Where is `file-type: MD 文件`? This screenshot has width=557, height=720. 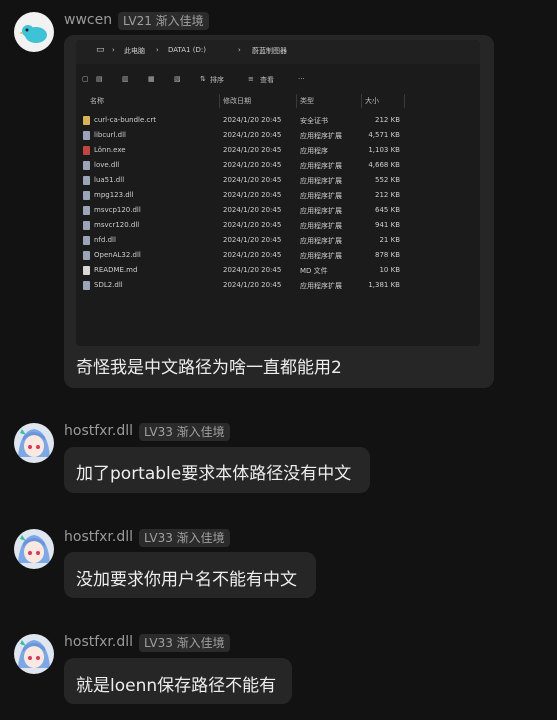
file-type: MD 文件 is located at coordinates (314, 271).